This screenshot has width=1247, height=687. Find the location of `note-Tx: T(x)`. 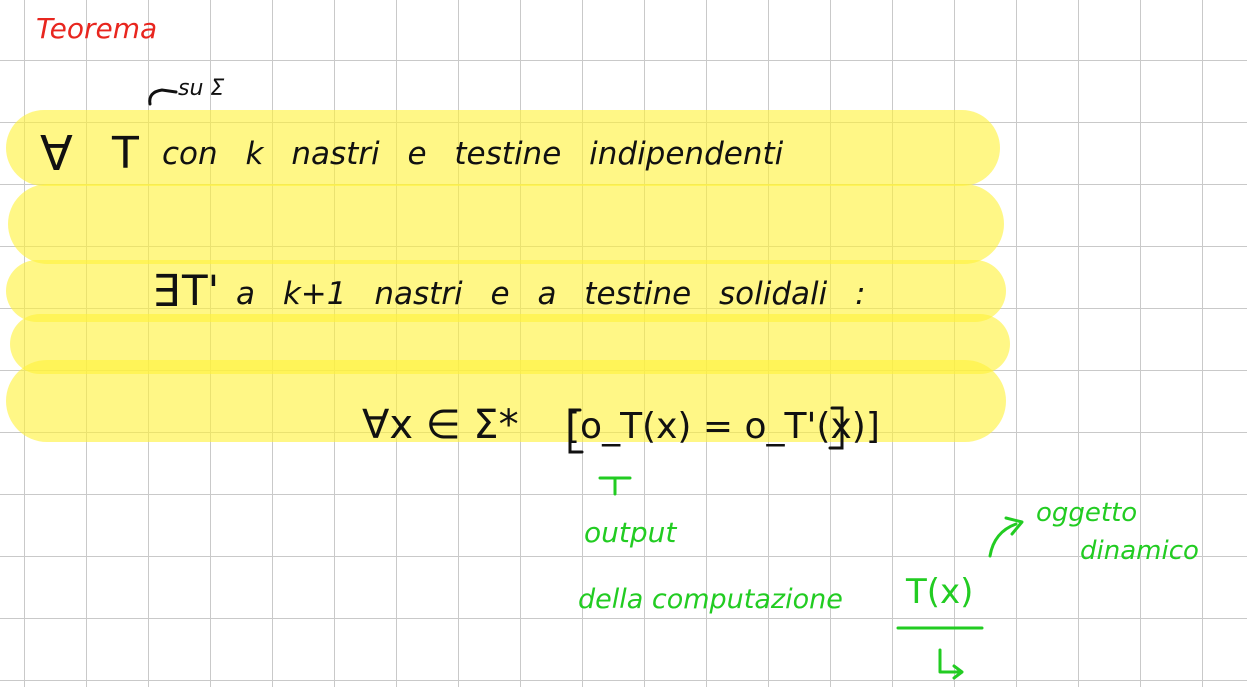

note-Tx: T(x) is located at coordinates (940, 592).